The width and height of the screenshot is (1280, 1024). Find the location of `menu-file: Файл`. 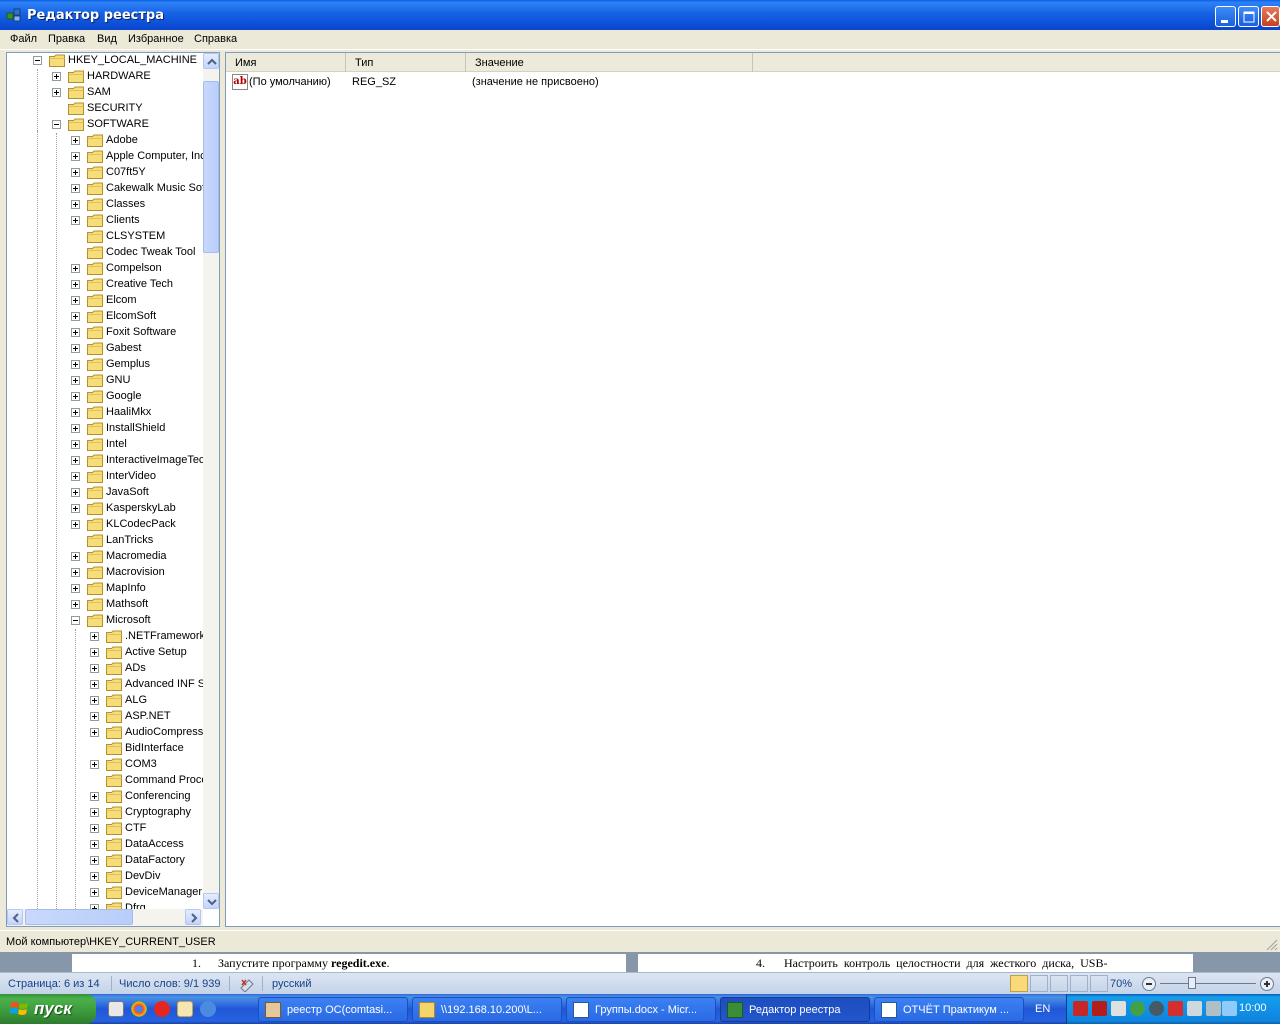

menu-file: Файл is located at coordinates (23, 39).